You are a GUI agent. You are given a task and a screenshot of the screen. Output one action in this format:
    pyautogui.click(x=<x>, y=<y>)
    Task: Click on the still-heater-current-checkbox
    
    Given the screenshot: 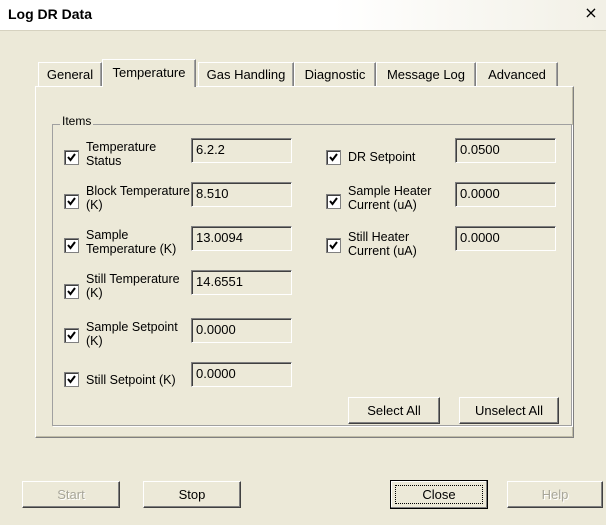 What is the action you would take?
    pyautogui.click(x=333, y=245)
    